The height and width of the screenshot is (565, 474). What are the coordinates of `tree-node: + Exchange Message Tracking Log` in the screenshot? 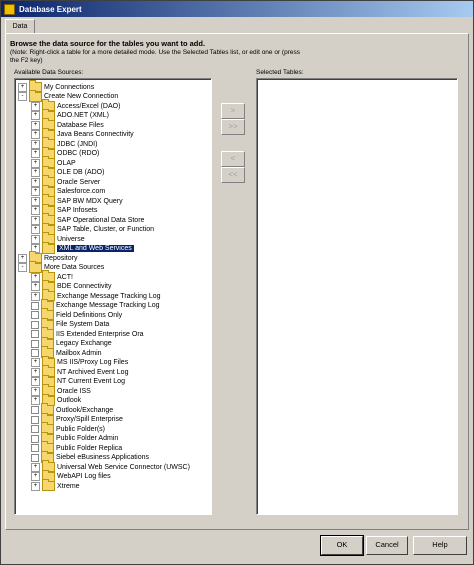 It's located at (96, 295).